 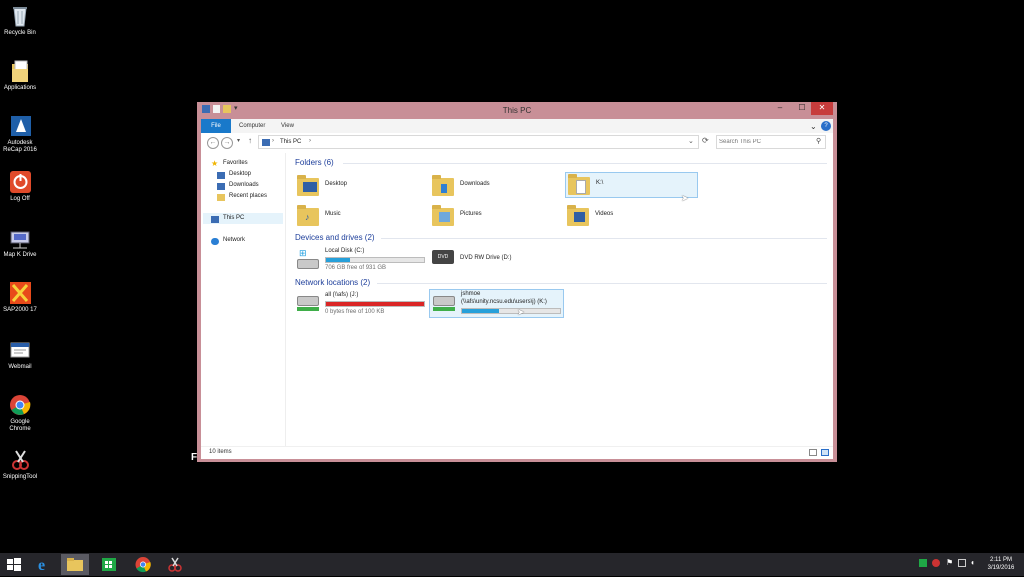 I want to click on desktop-icon-map-k-drive: Map K Drive, so click(x=20, y=242).